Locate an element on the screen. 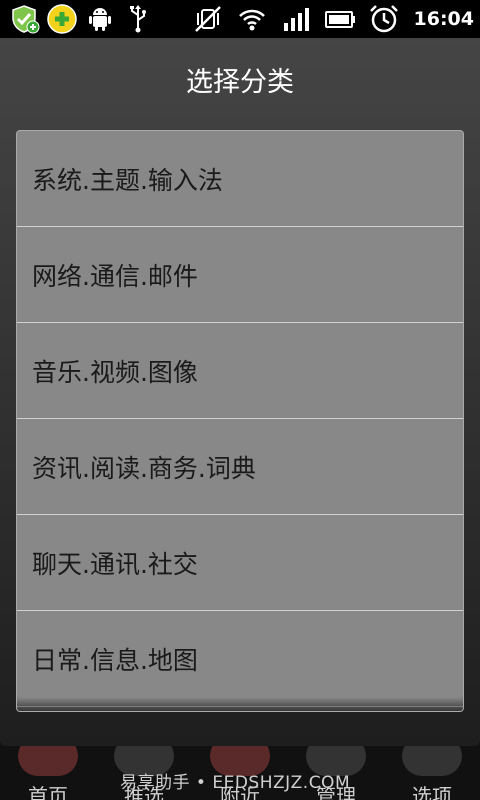  list-item-label: 音乐.视频.图像 is located at coordinates (115, 372).